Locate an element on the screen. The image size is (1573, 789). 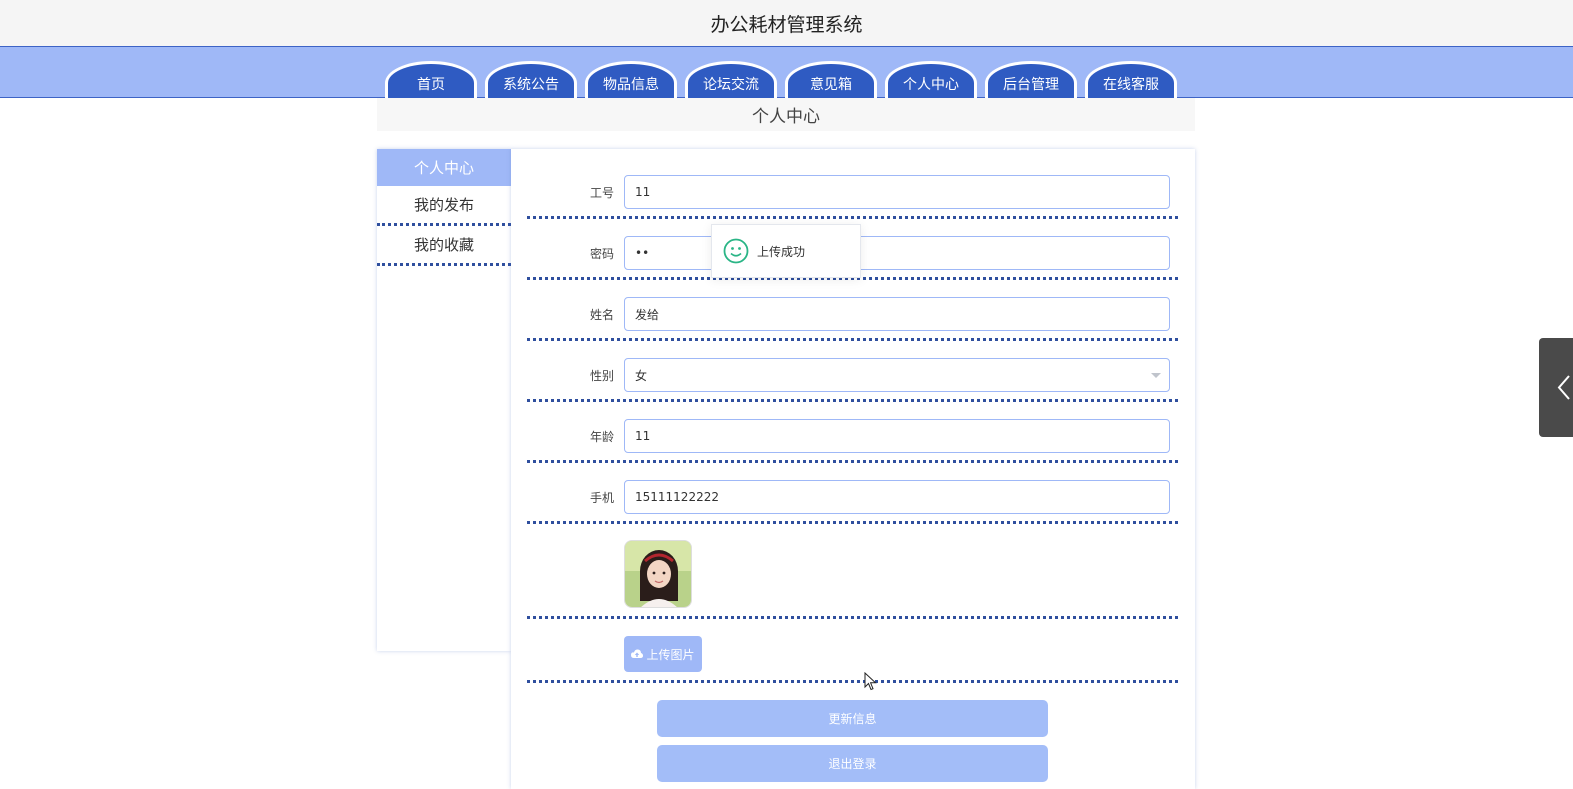
mouse-cursor-icon is located at coordinates (870, 681).